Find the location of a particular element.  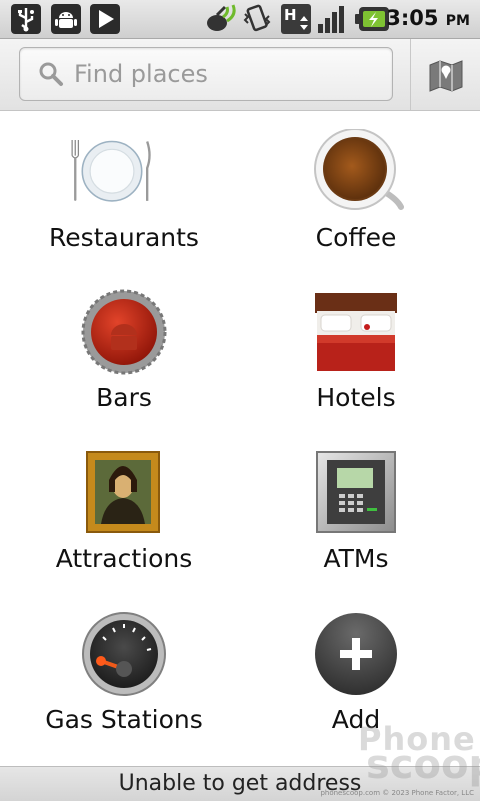

category-add: Add is located at coordinates (356, 673).